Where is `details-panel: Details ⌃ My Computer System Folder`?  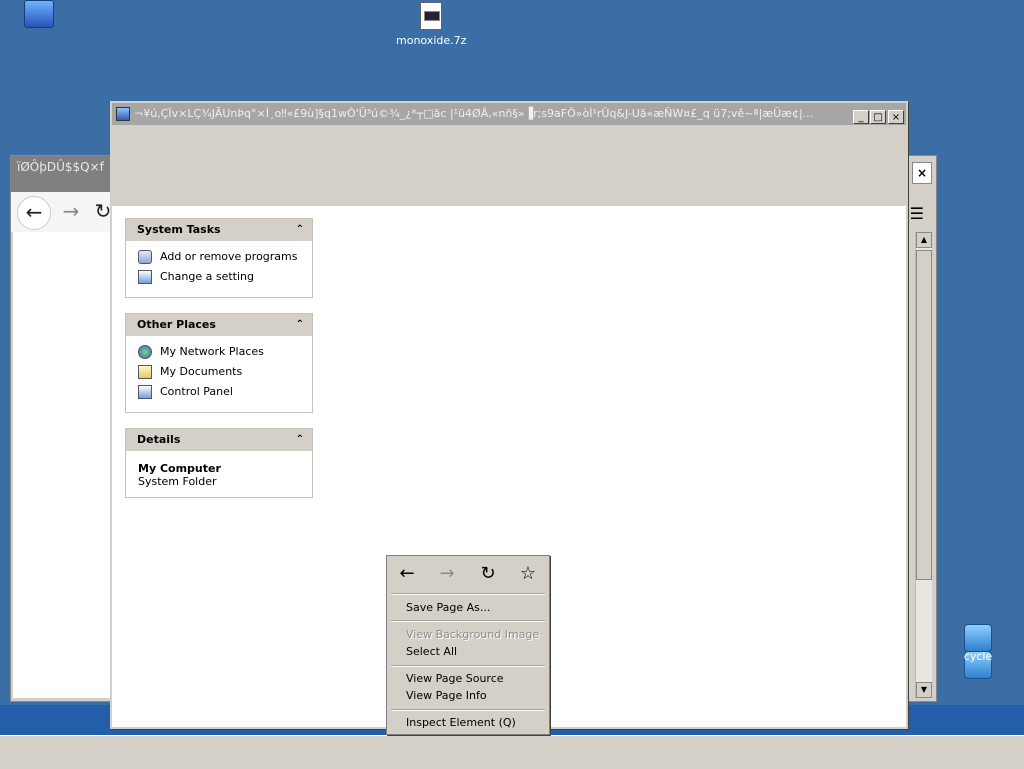 details-panel: Details ⌃ My Computer System Folder is located at coordinates (219, 463).